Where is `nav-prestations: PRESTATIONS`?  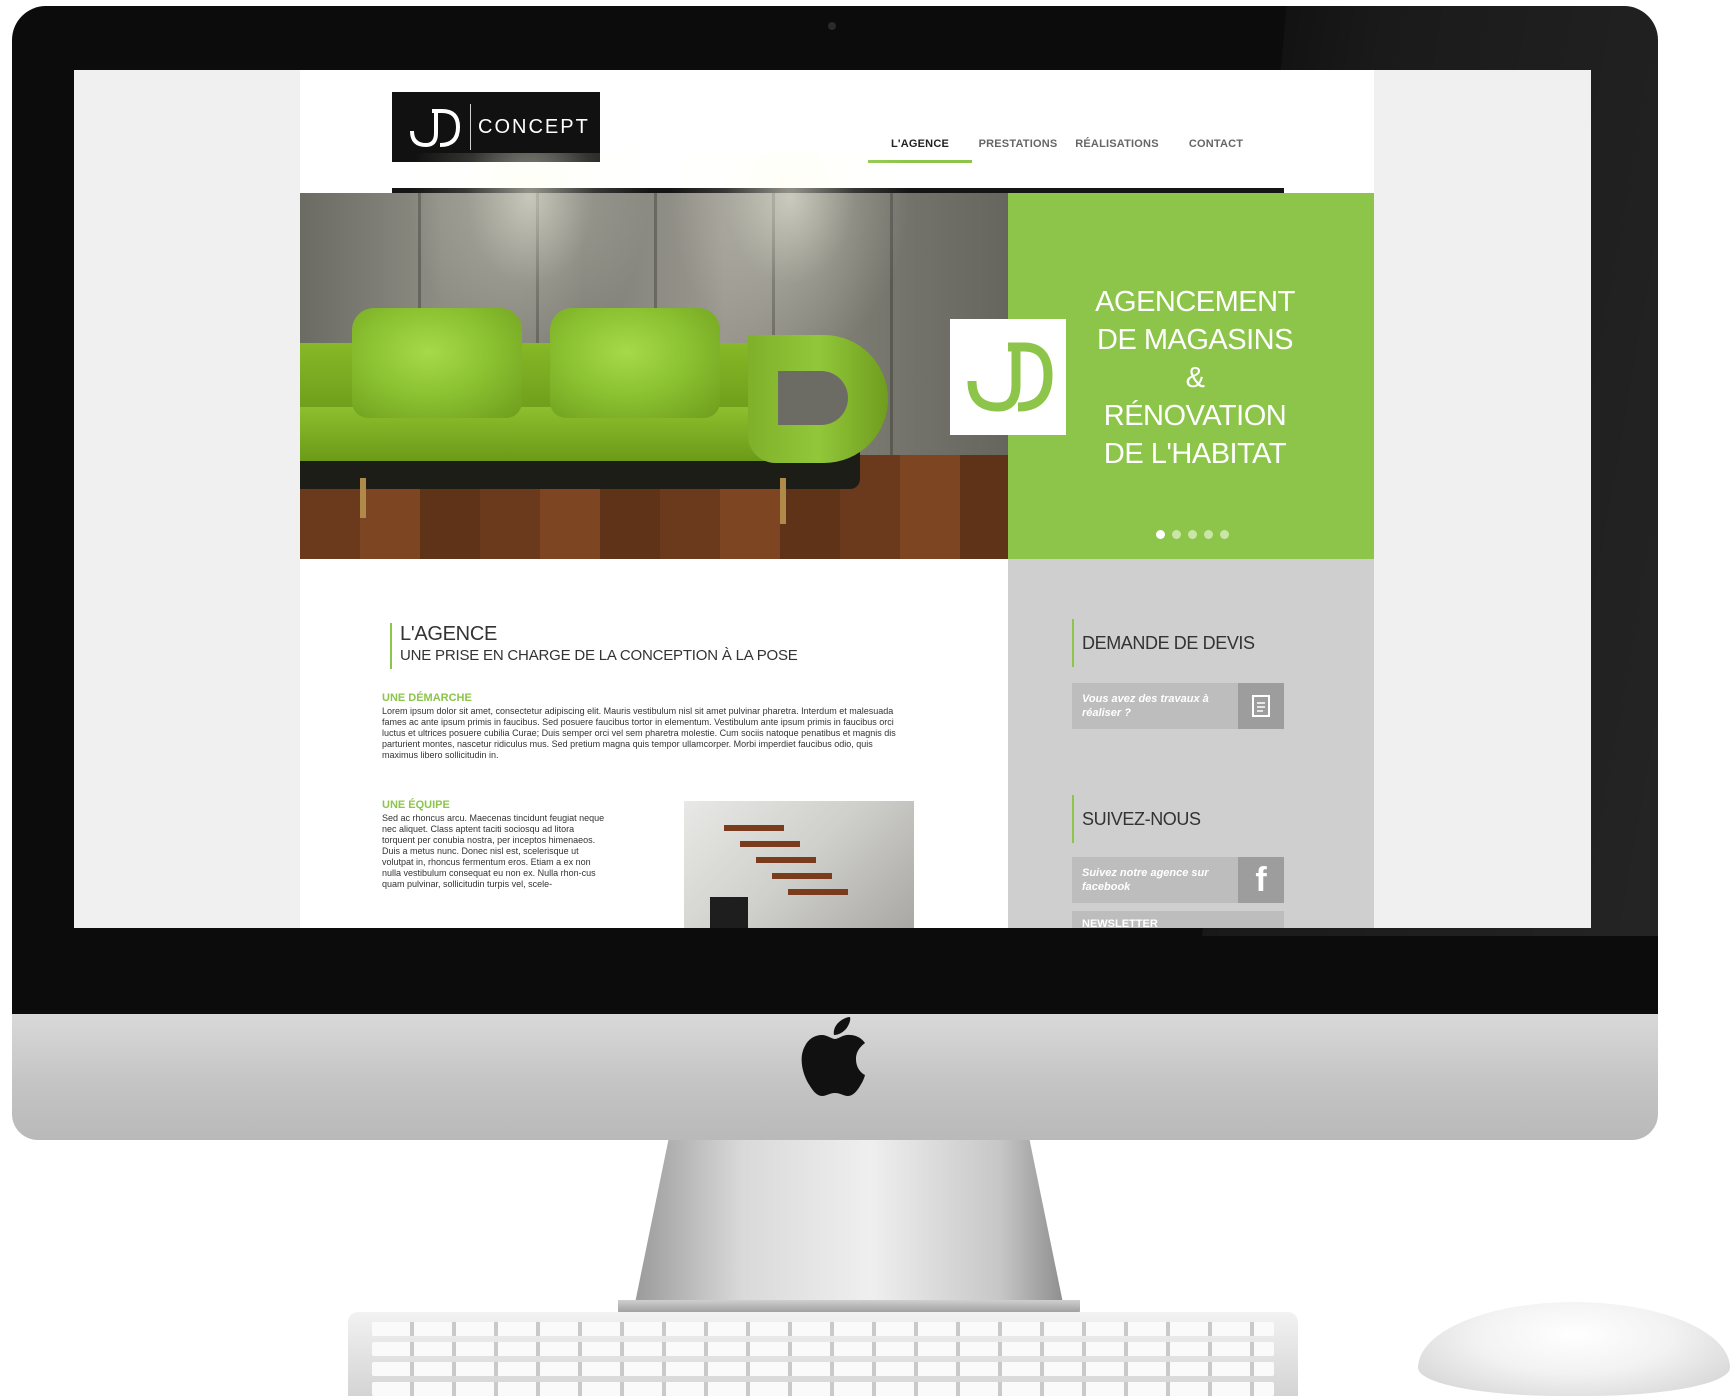
nav-prestations: PRESTATIONS is located at coordinates (1018, 144).